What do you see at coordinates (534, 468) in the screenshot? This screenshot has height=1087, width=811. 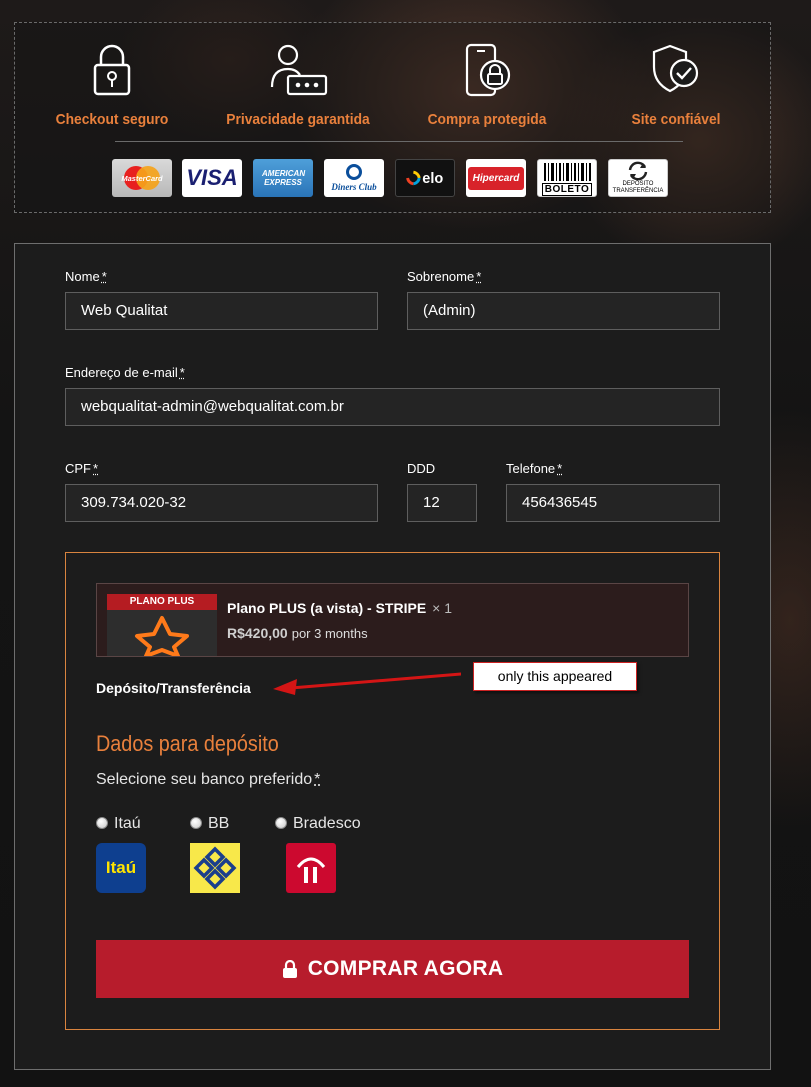 I see `telefone-label: Telefone *` at bounding box center [534, 468].